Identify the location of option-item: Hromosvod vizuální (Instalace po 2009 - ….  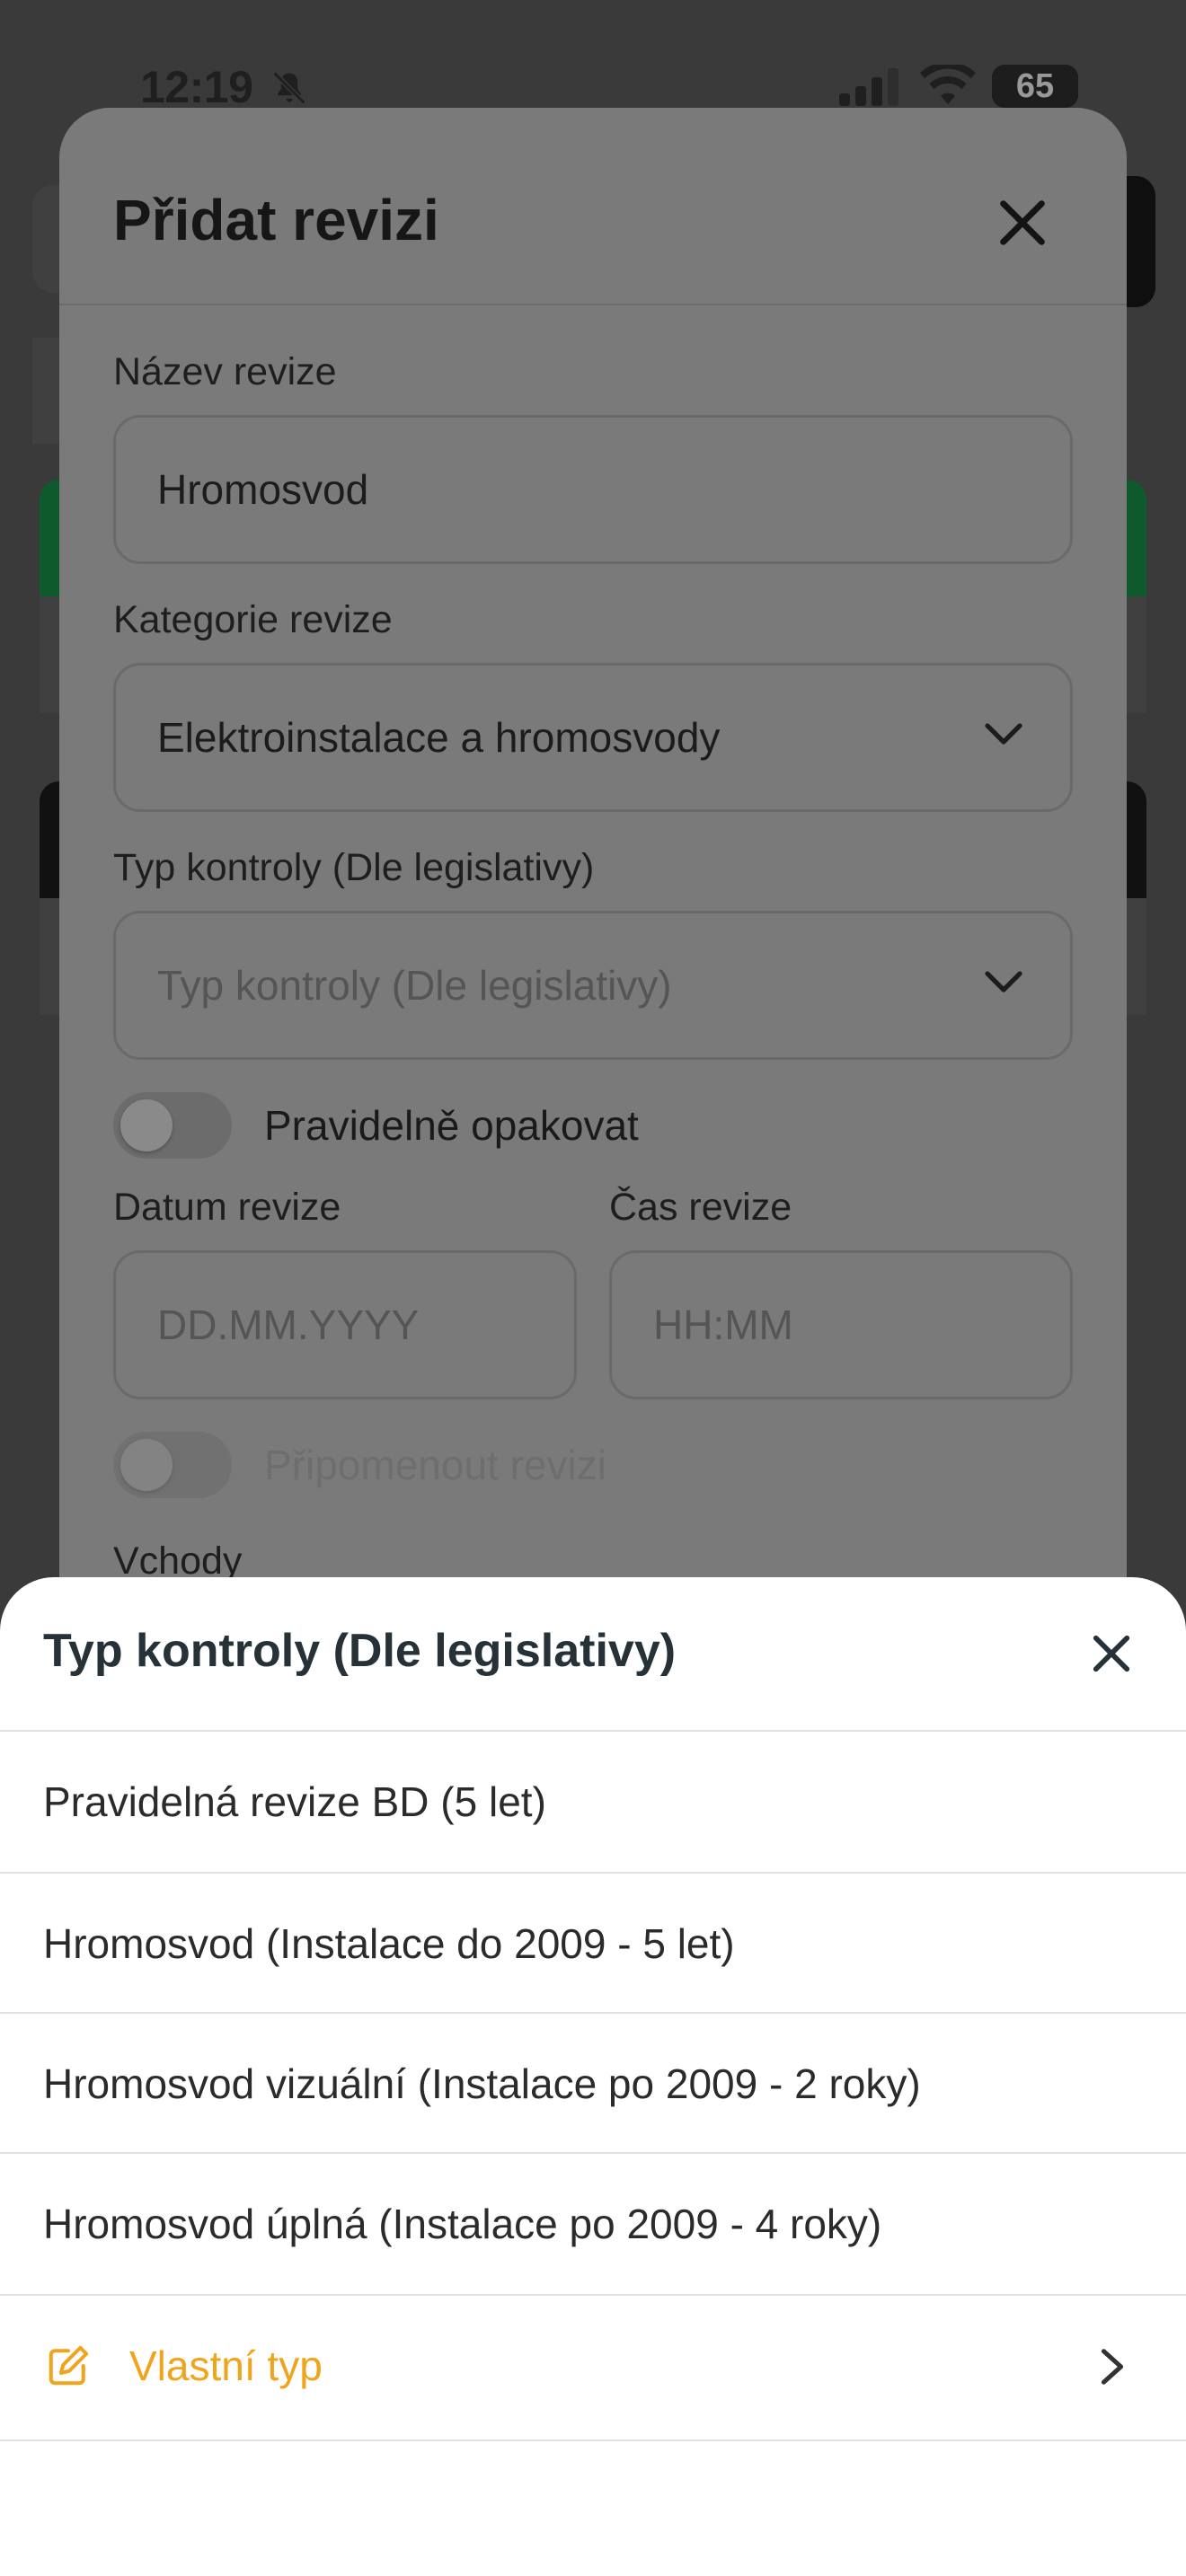
(593, 2084).